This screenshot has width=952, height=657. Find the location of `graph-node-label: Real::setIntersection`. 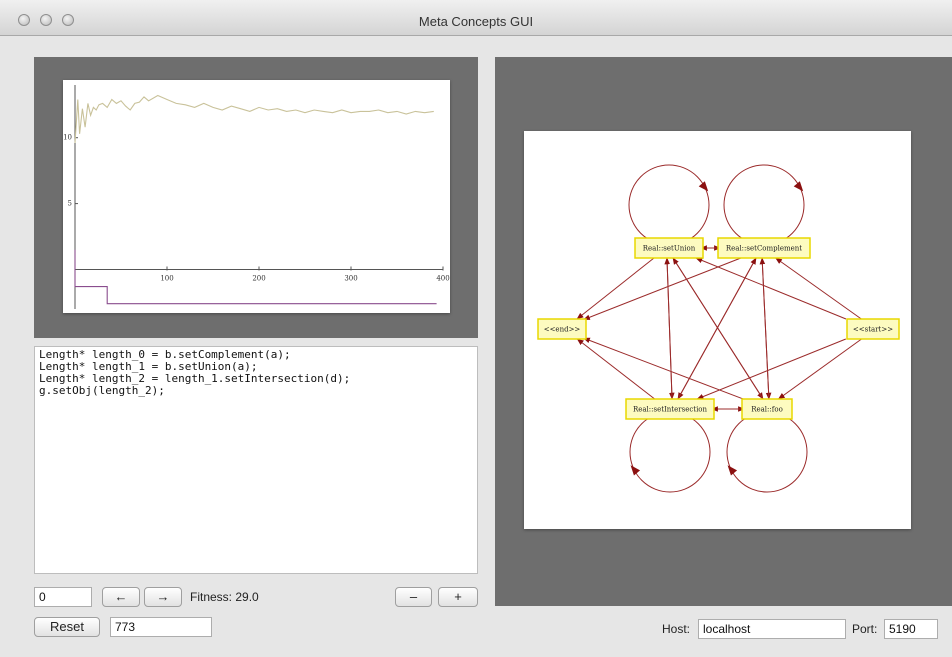

graph-node-label: Real::setIntersection is located at coordinates (670, 410).